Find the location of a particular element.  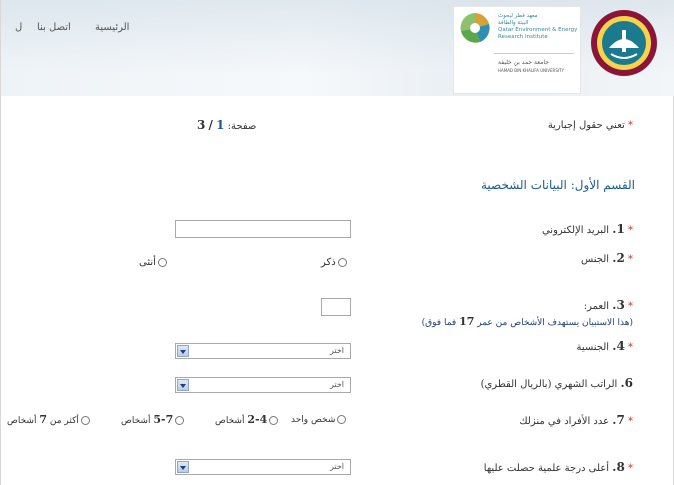

household-radio-7plus is located at coordinates (85, 420).